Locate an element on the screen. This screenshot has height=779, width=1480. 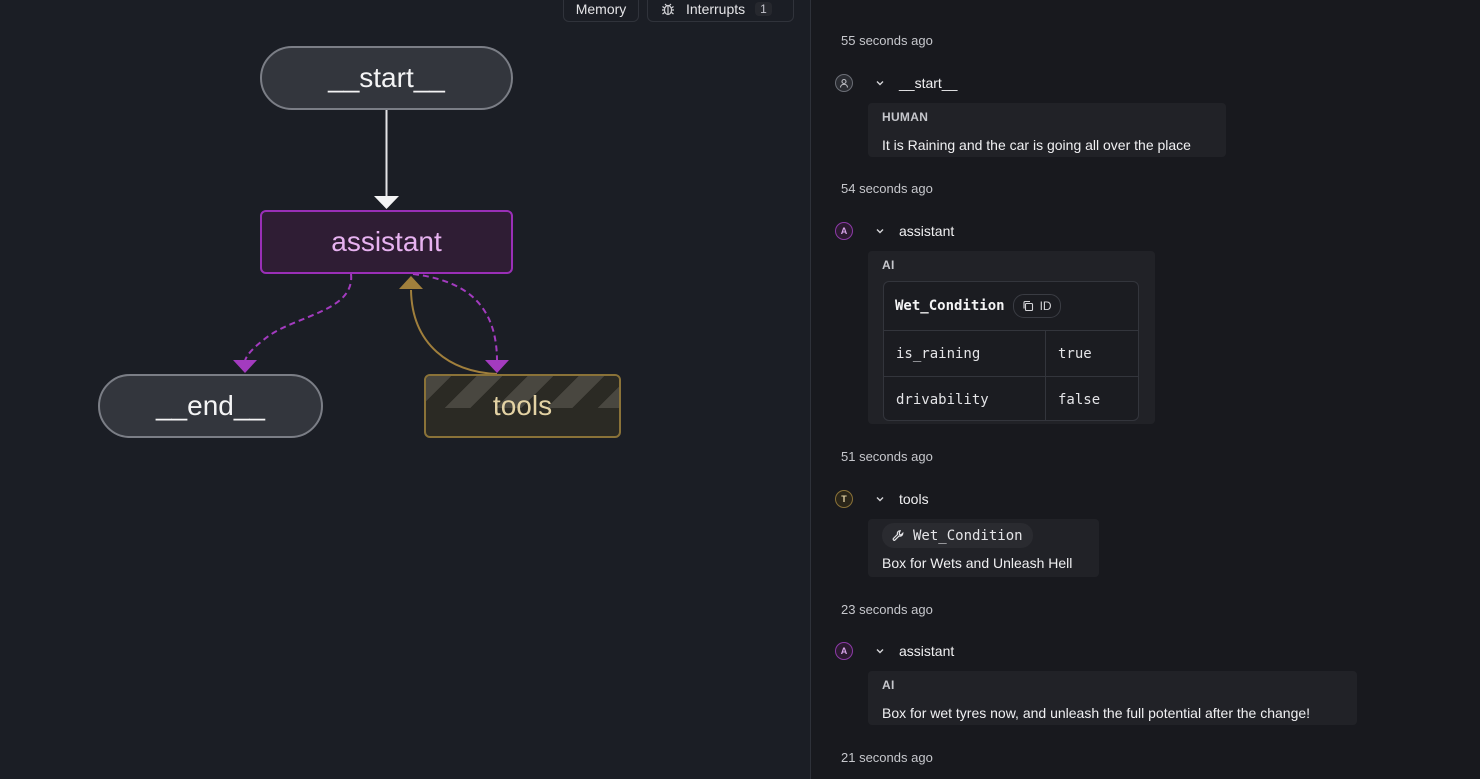
id-label: ID is located at coordinates (1045, 306).